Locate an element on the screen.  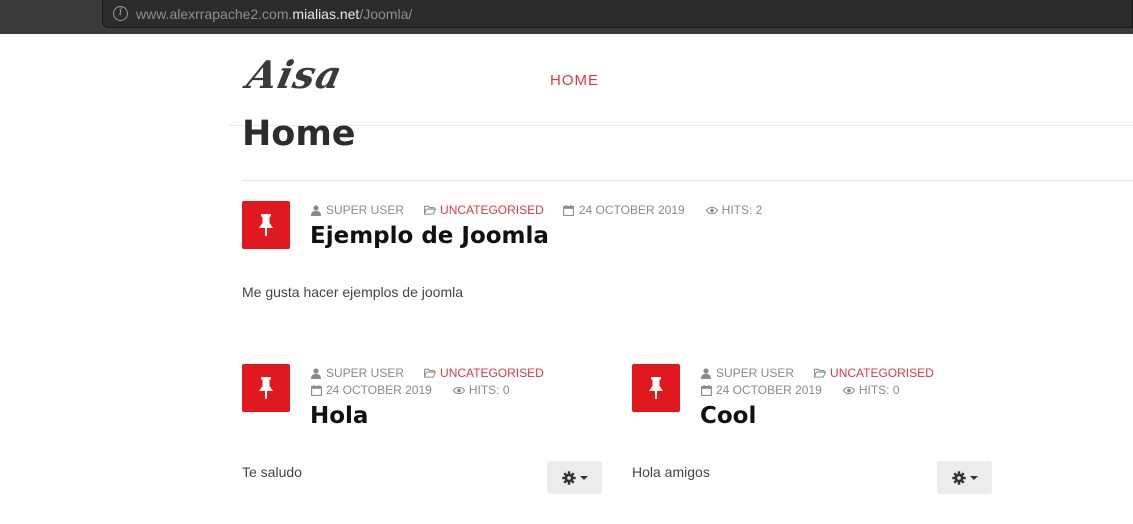
article-intro: Hola amigos is located at coordinates (671, 472).